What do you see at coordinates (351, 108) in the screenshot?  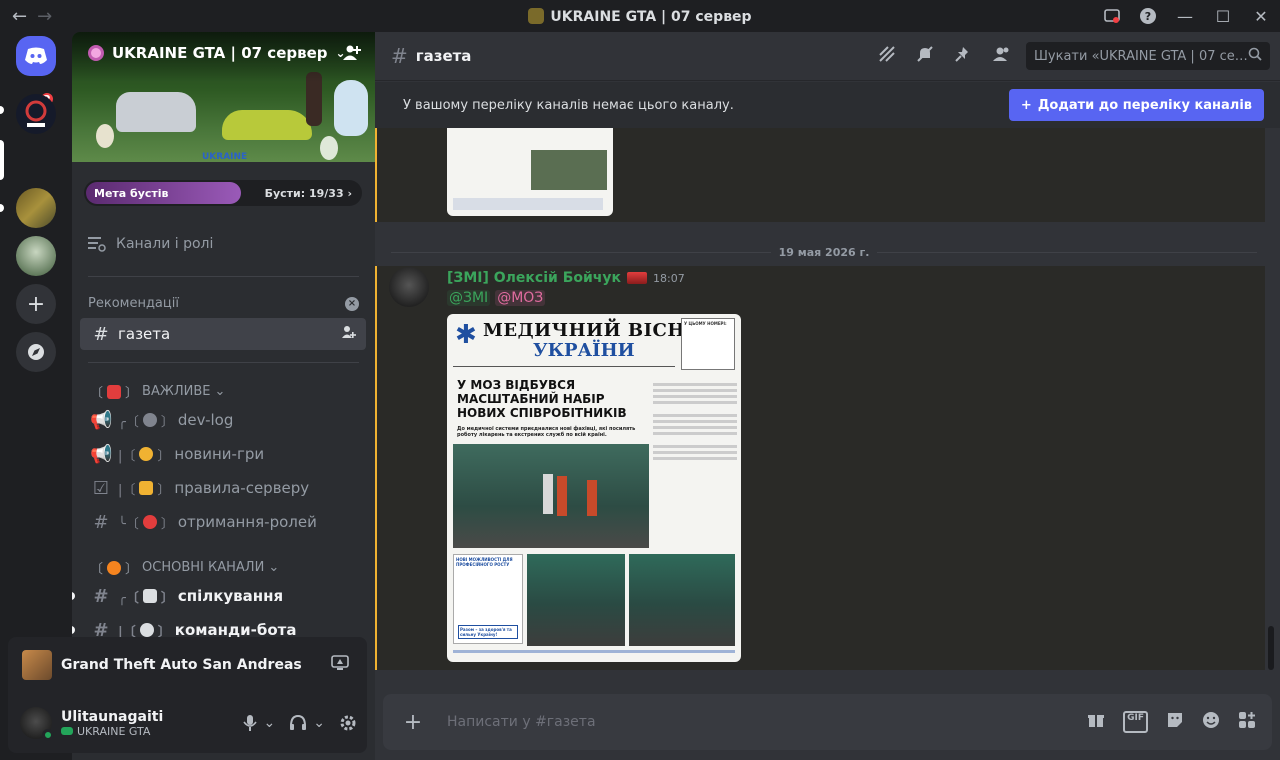 I see `banner-bunny` at bounding box center [351, 108].